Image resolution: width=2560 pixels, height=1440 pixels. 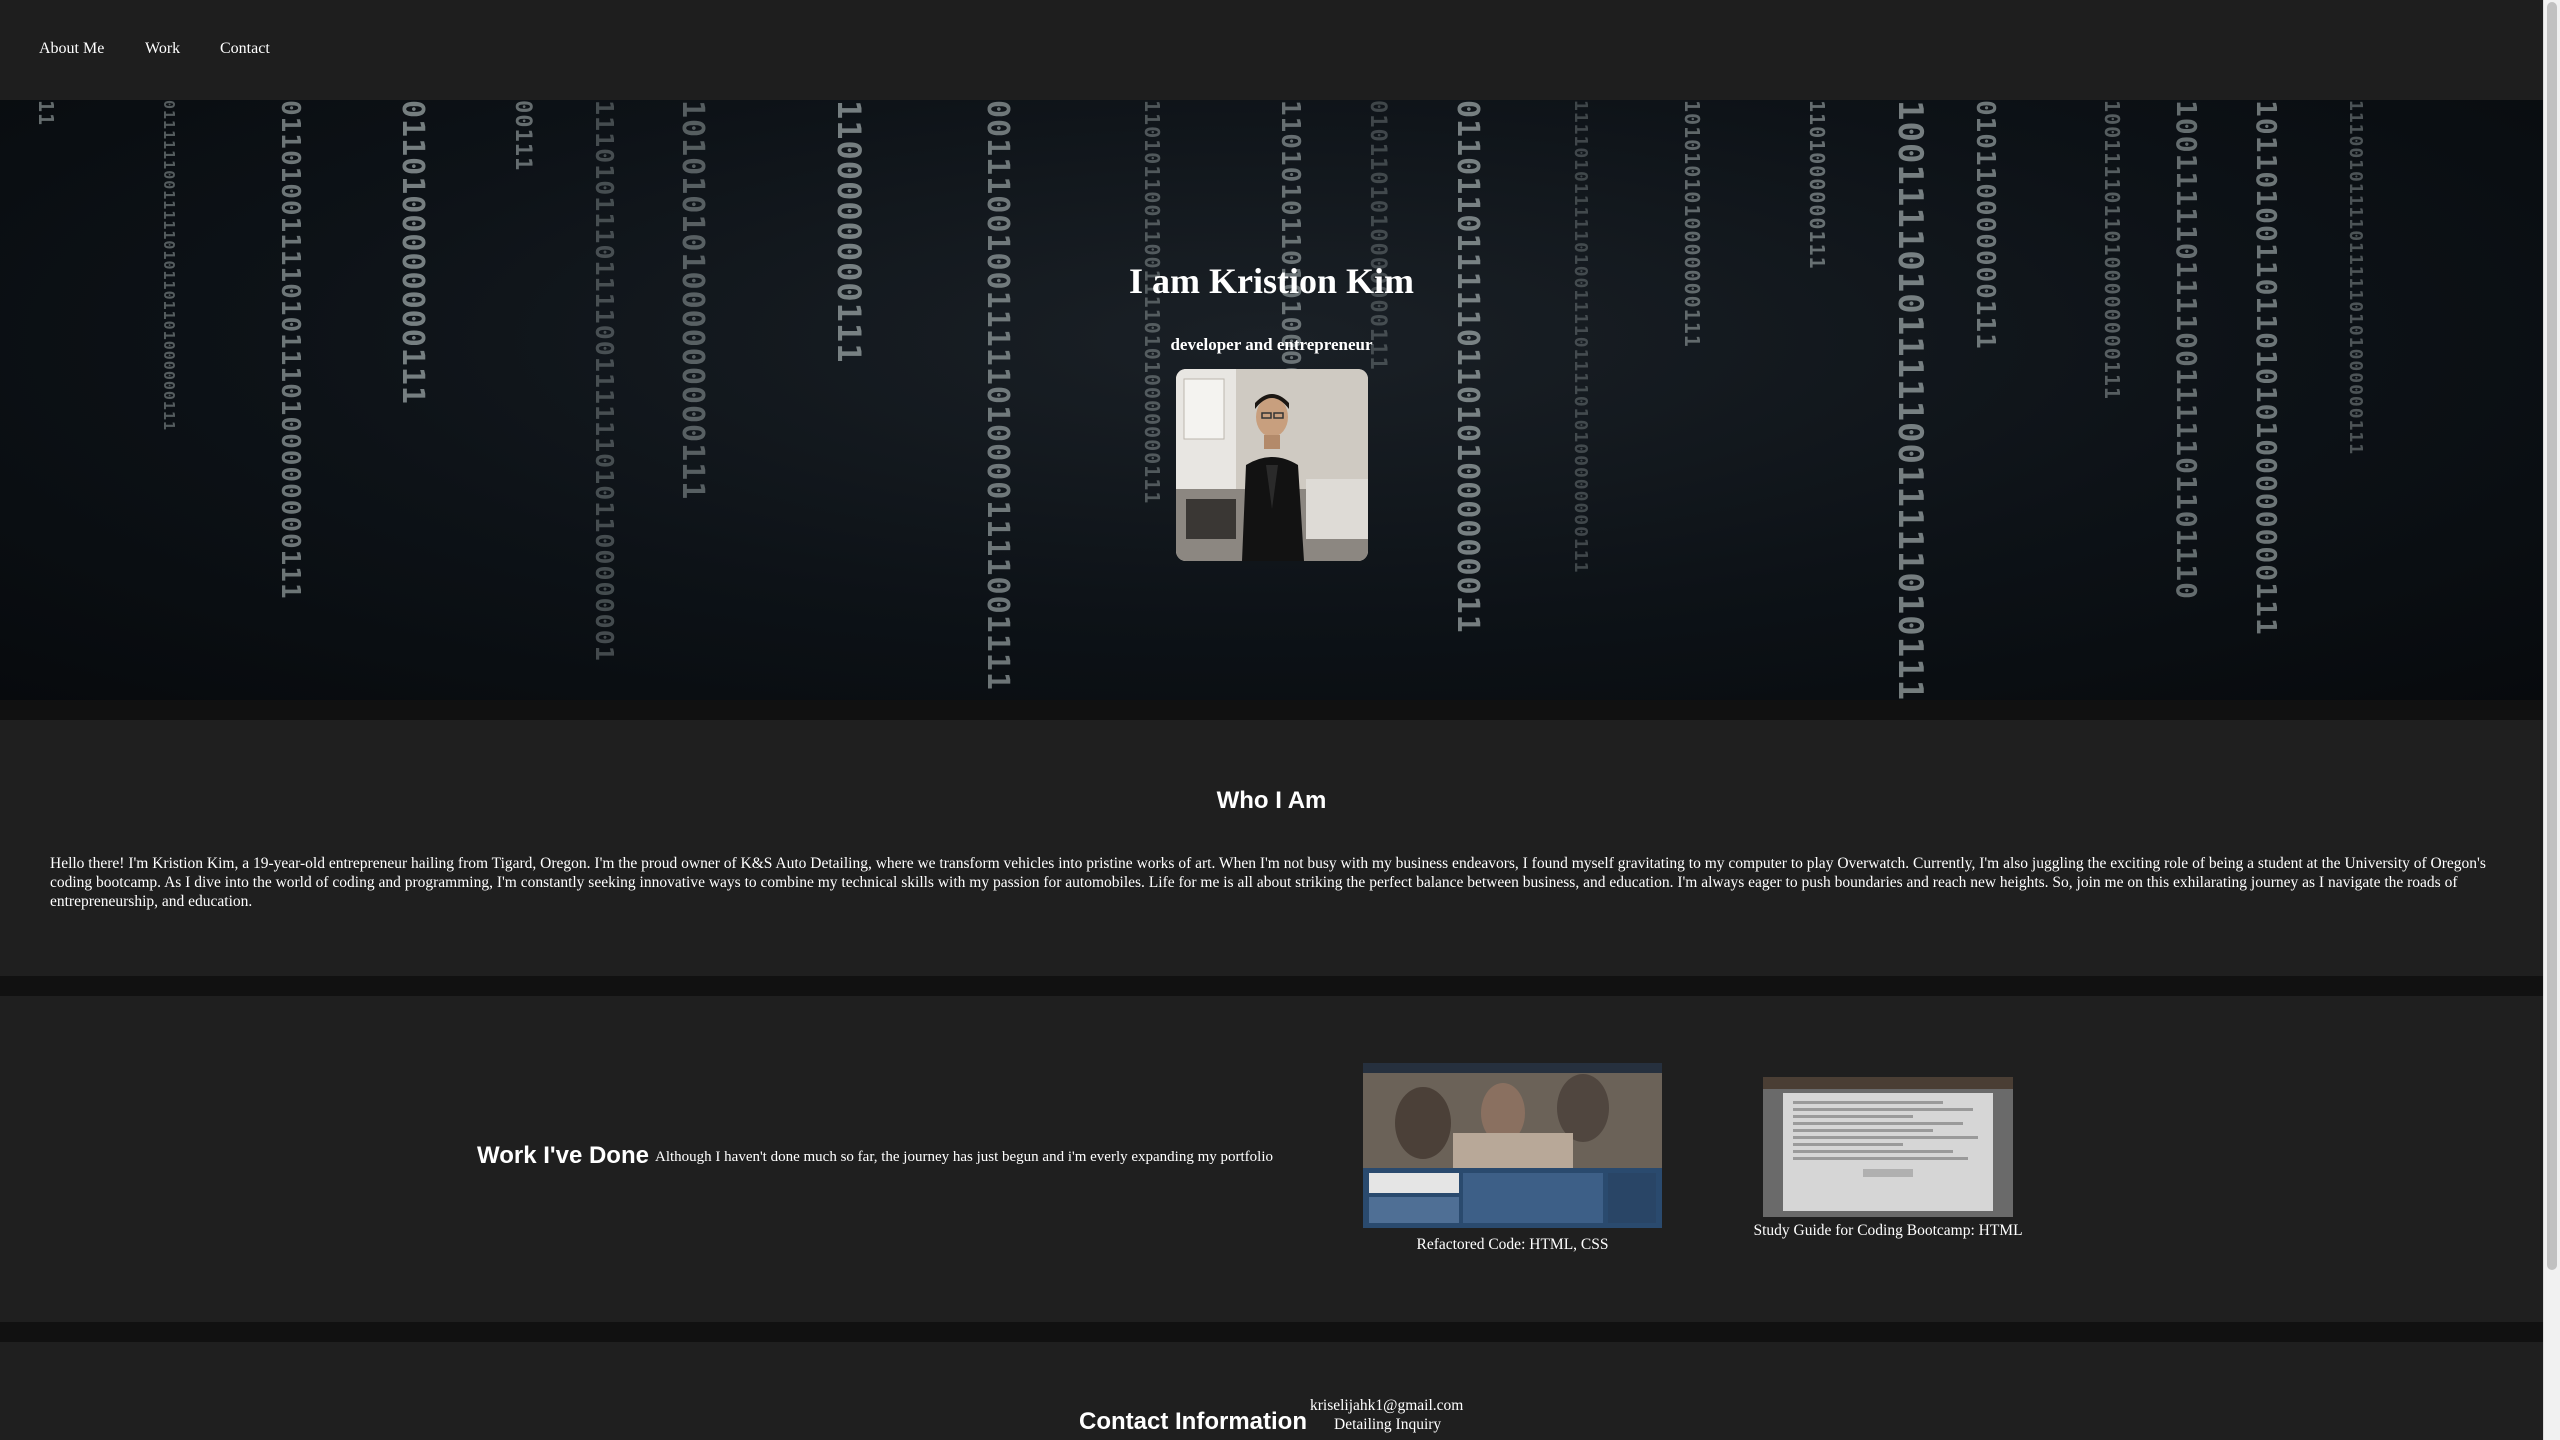 What do you see at coordinates (604, 381) in the screenshot?
I see `binary-rain-column: 11101011101111001111110101100000001` at bounding box center [604, 381].